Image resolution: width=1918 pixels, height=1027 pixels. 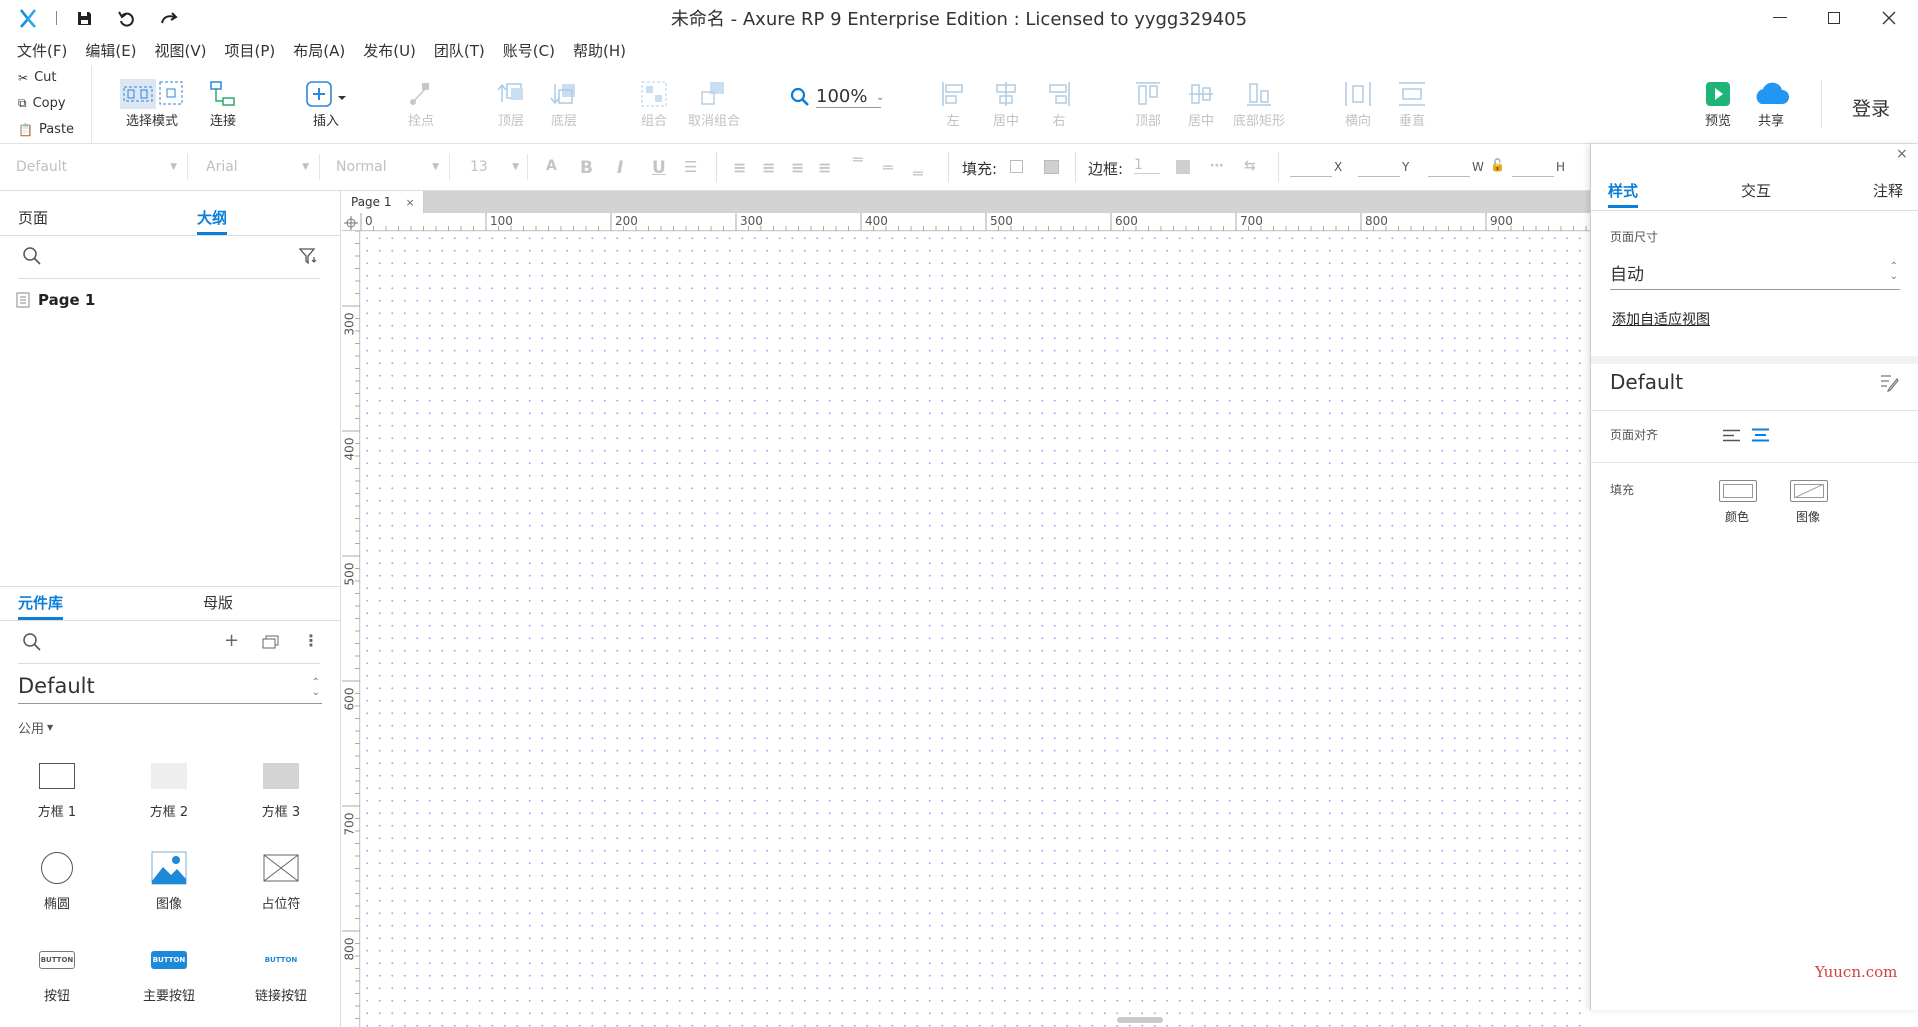 I want to click on italic-icon: I, so click(x=620, y=168).